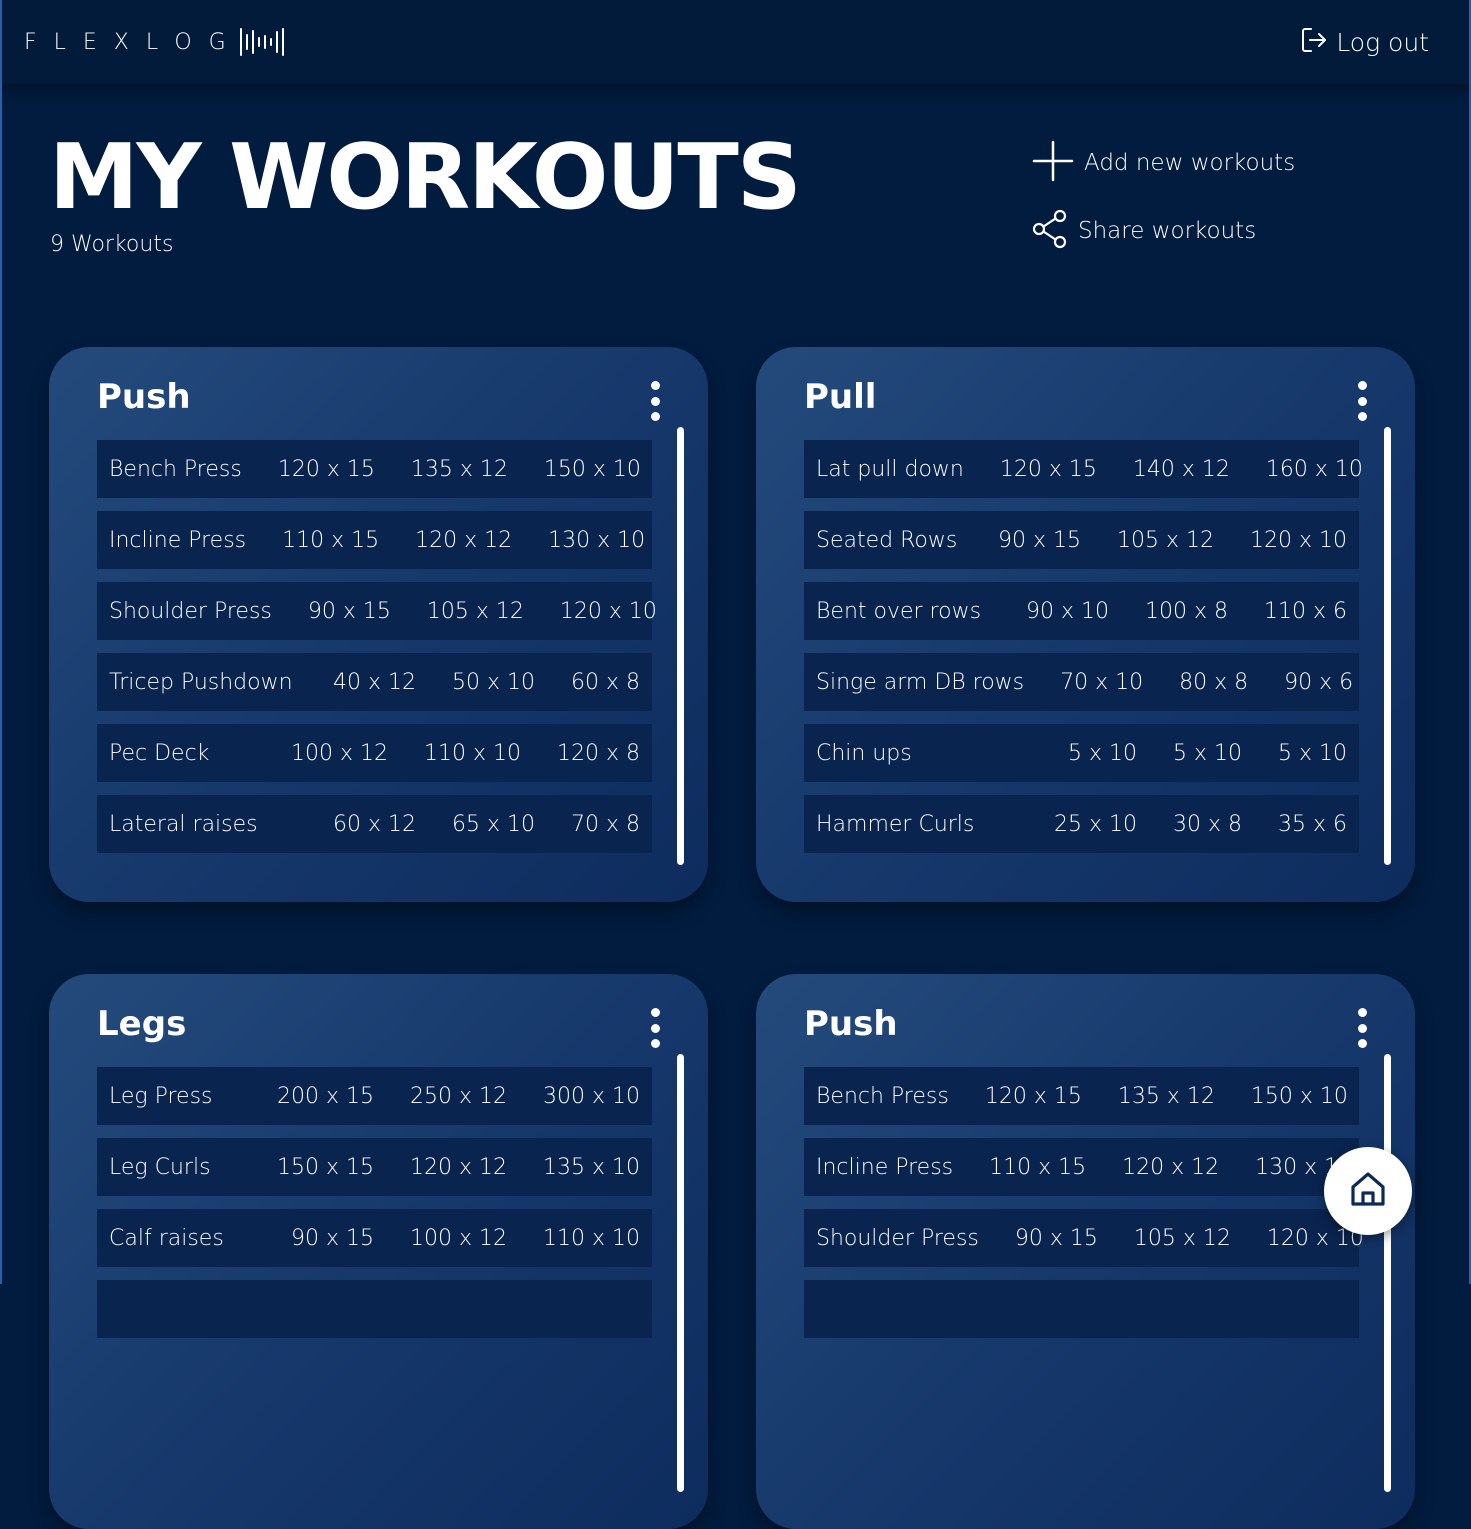 Image resolution: width=1471 pixels, height=1529 pixels. I want to click on exercise-row: Leg Curls 150 x 15 120 x 12 135 x 10, so click(374, 1167).